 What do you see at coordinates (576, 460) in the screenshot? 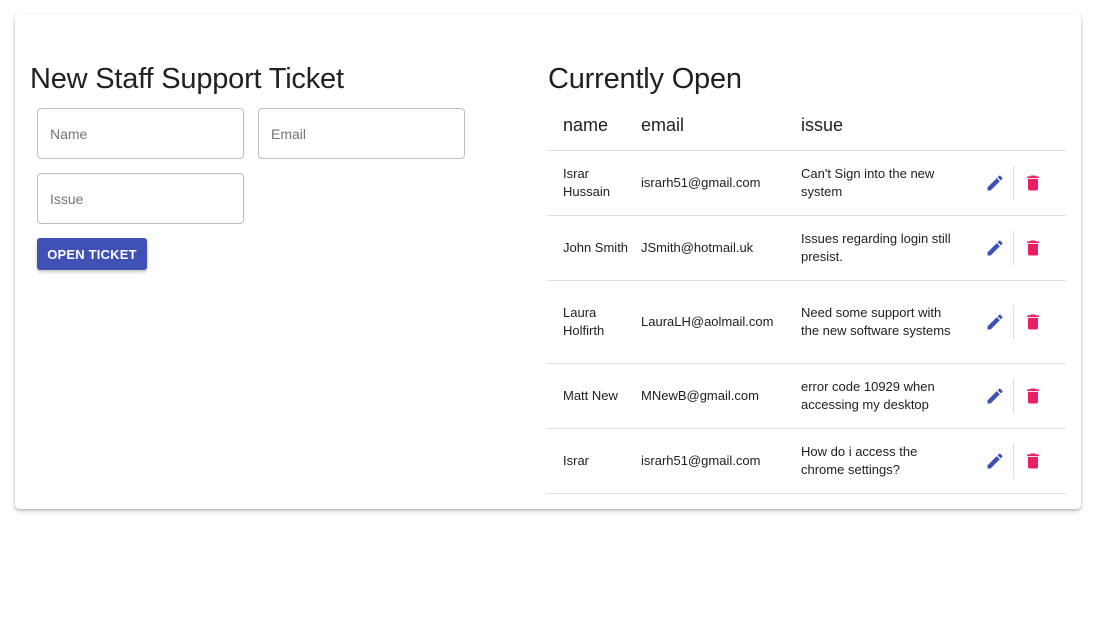
I see `cell-name: Israr` at bounding box center [576, 460].